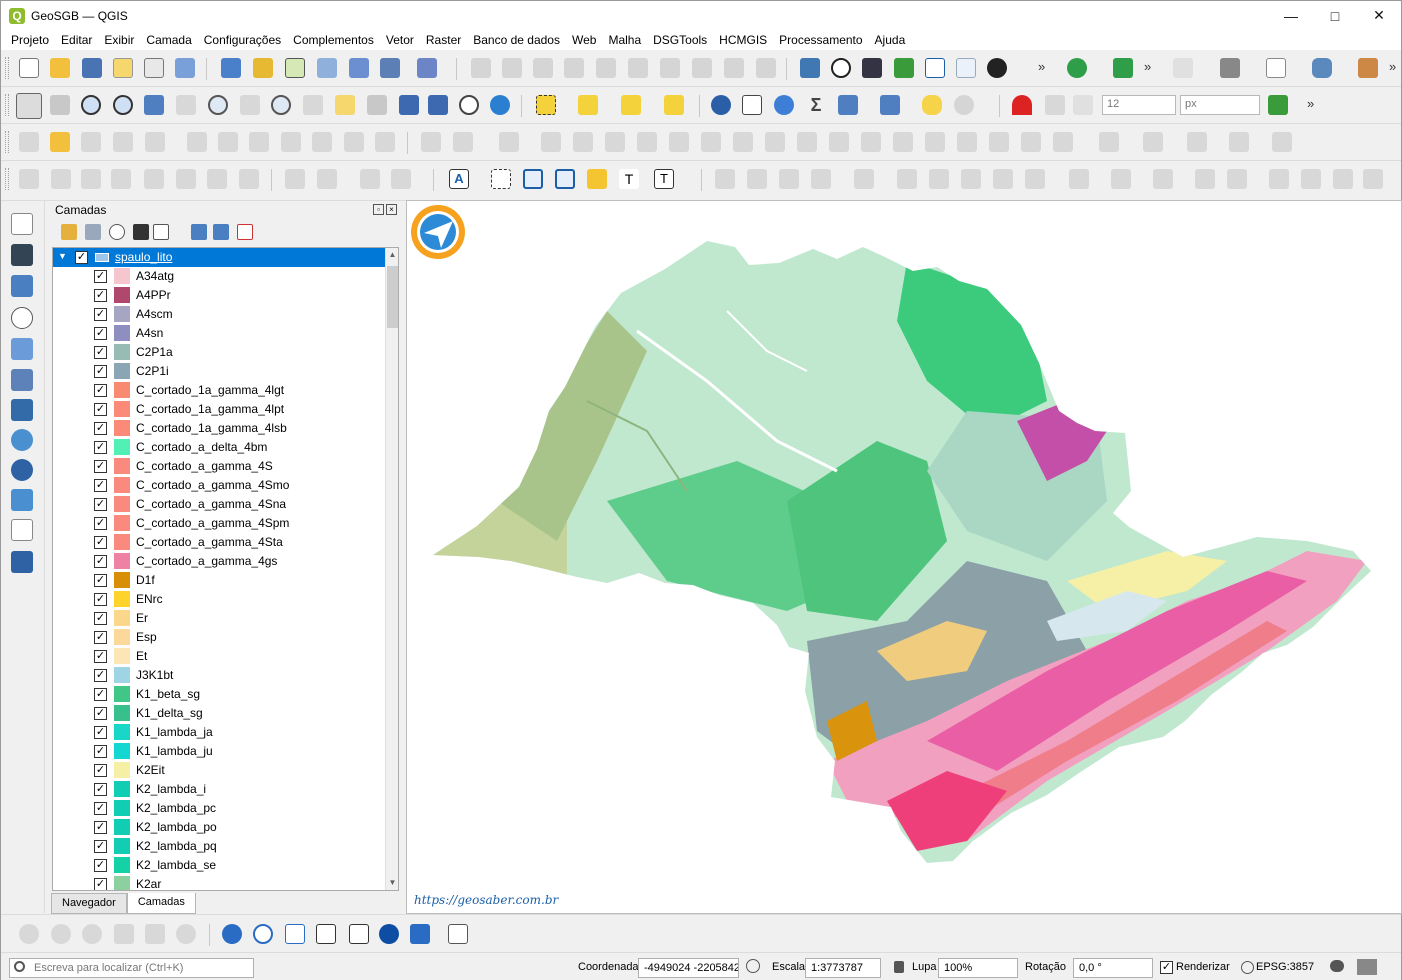  Describe the element at coordinates (606, 68) in the screenshot. I see `disabled-tool-5-icon` at that location.